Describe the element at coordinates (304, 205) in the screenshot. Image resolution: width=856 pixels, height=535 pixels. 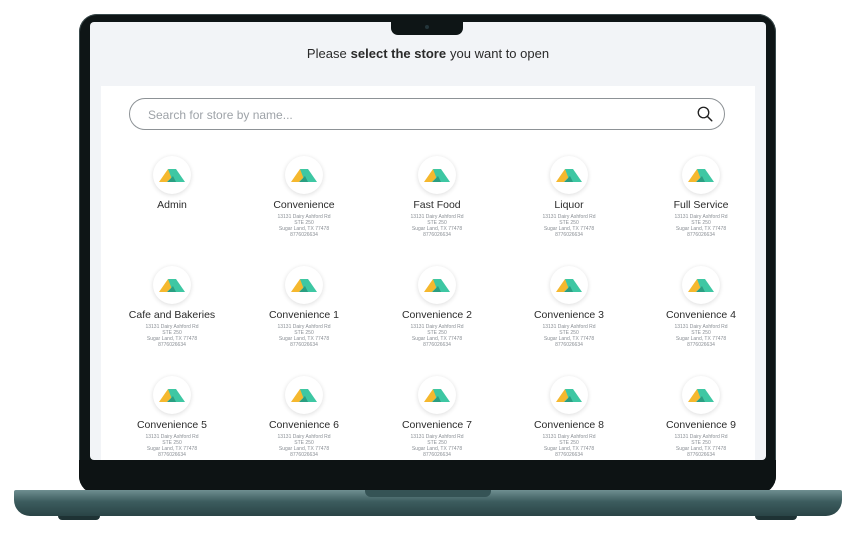
I see `store-name: Convenience` at that location.